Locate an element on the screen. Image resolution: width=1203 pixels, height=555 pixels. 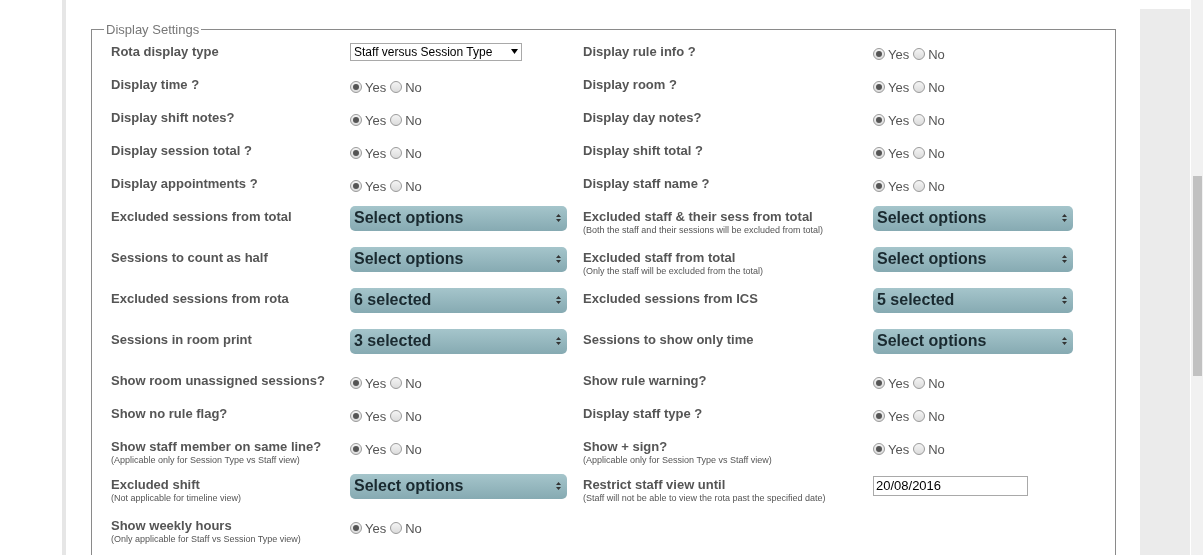
caret-icon is located at coordinates (514, 51).